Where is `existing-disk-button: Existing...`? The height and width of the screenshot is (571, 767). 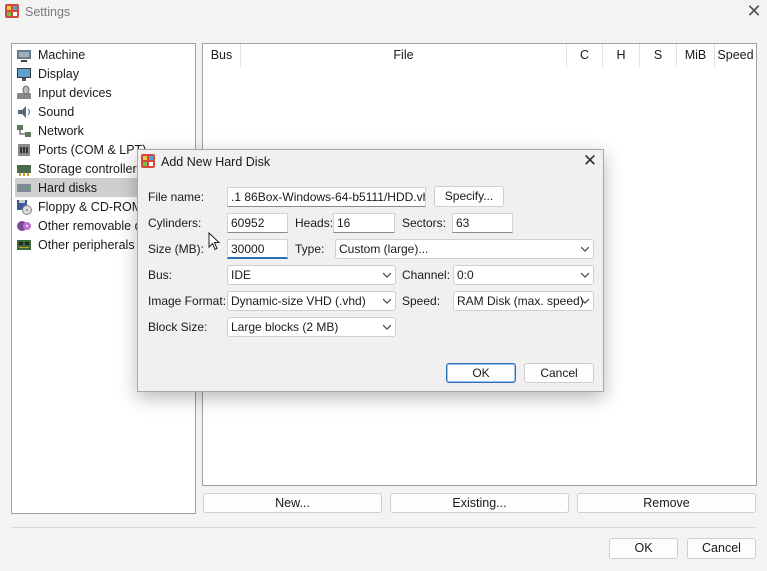
existing-disk-button: Existing... is located at coordinates (479, 503).